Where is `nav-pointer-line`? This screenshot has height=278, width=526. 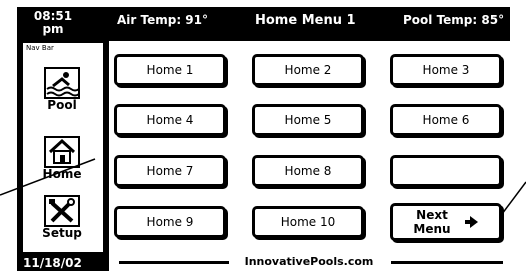 nav-pointer-line is located at coordinates (48, 177).